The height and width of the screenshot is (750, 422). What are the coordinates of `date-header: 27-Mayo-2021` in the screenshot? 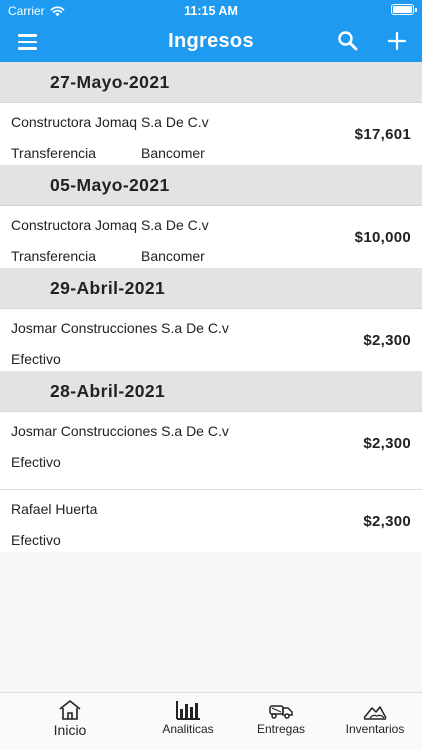 It's located at (211, 82).